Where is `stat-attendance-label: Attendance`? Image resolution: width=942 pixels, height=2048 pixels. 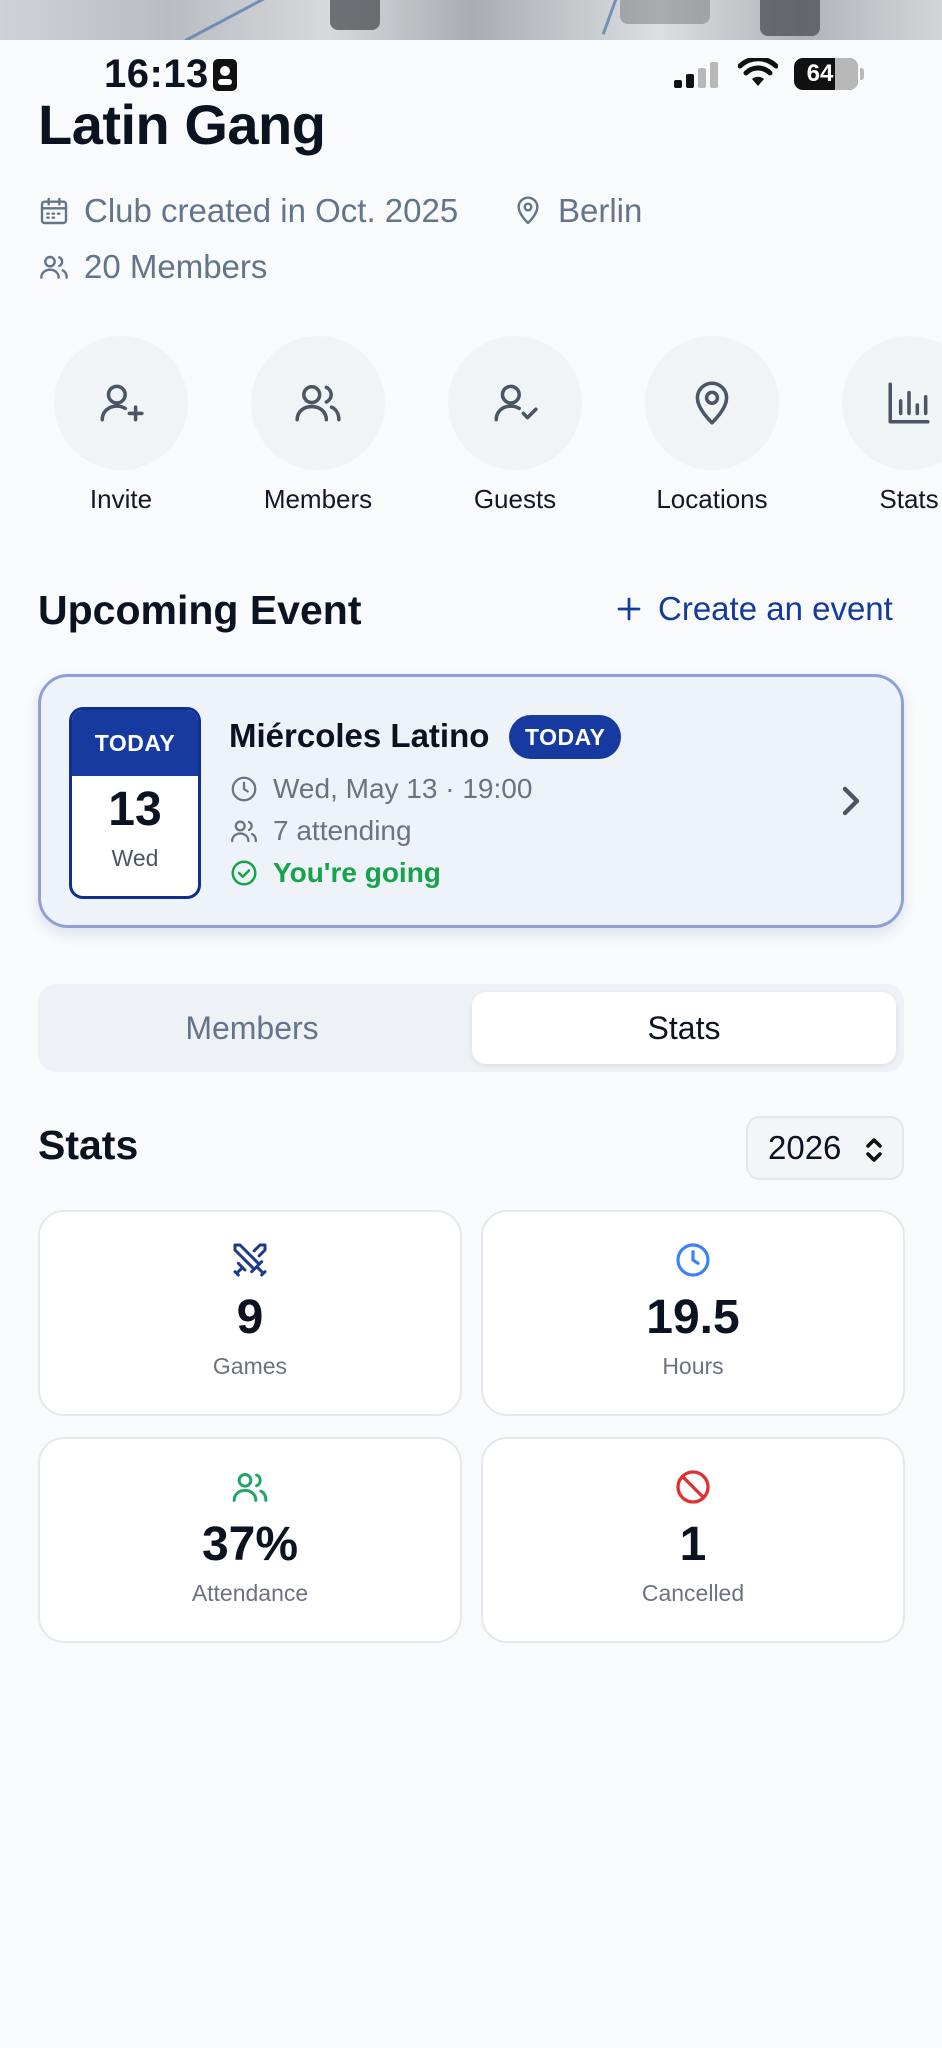 stat-attendance-label: Attendance is located at coordinates (250, 1593).